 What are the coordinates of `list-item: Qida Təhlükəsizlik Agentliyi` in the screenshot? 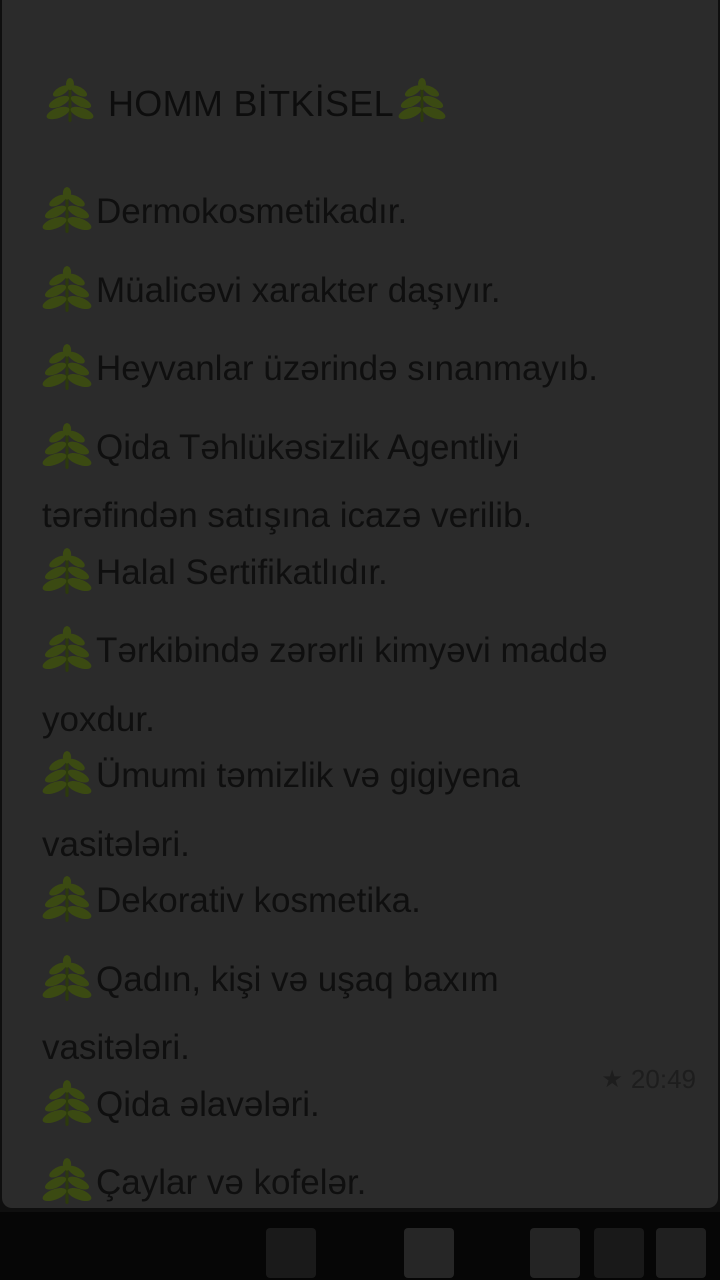 It's located at (367, 454).